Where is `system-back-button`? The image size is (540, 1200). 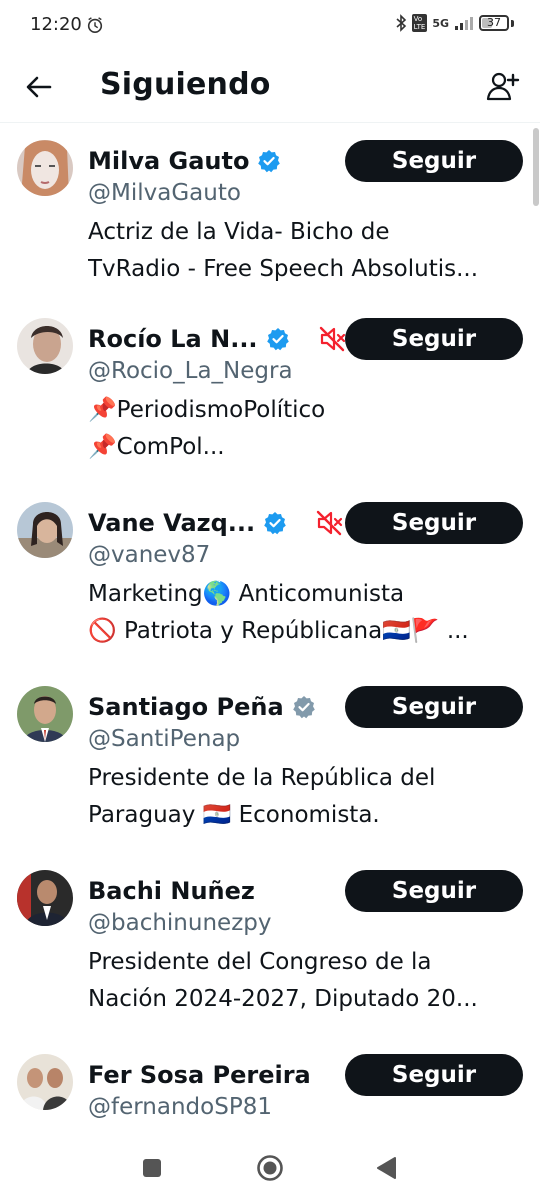 system-back-button is located at coordinates (386, 1168).